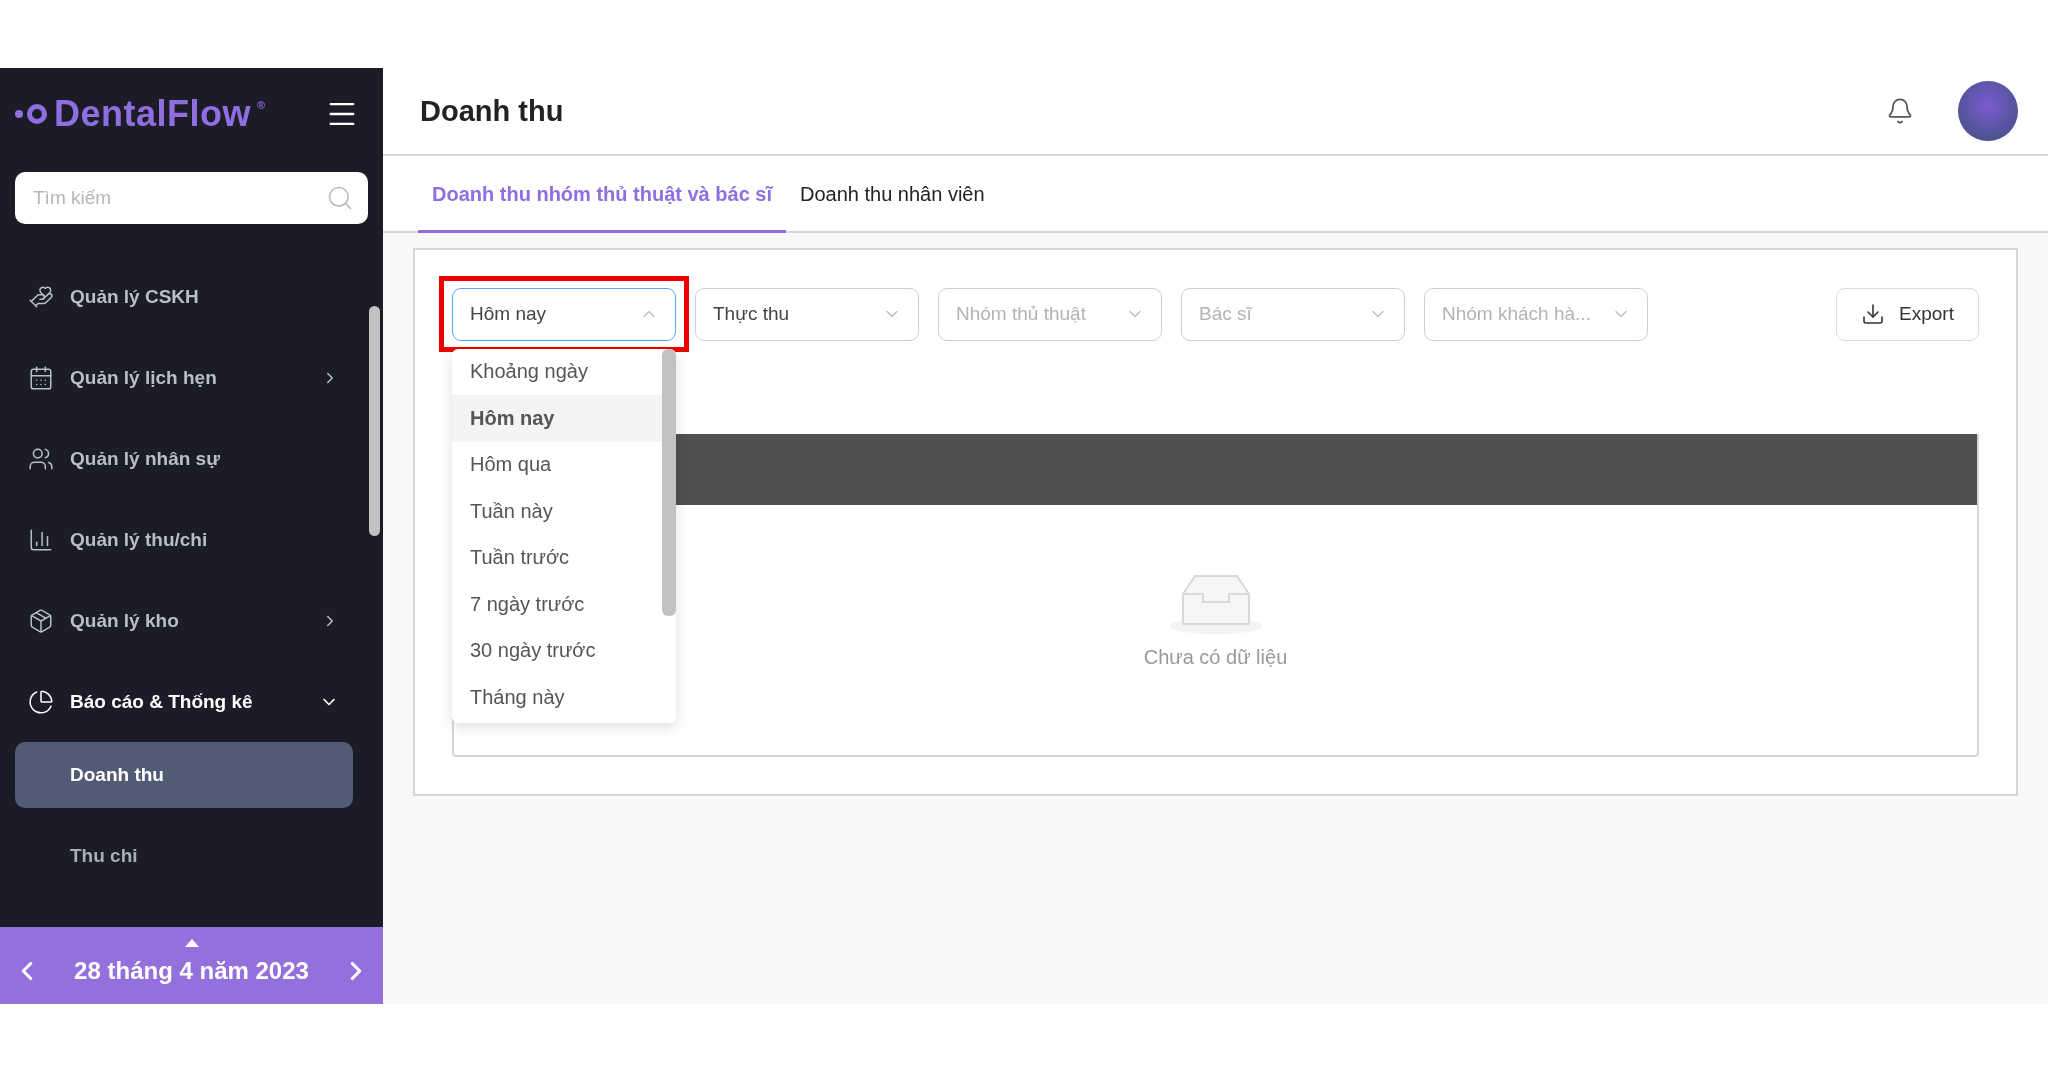  What do you see at coordinates (807, 314) in the screenshot?
I see `filter-select: Thực thu` at bounding box center [807, 314].